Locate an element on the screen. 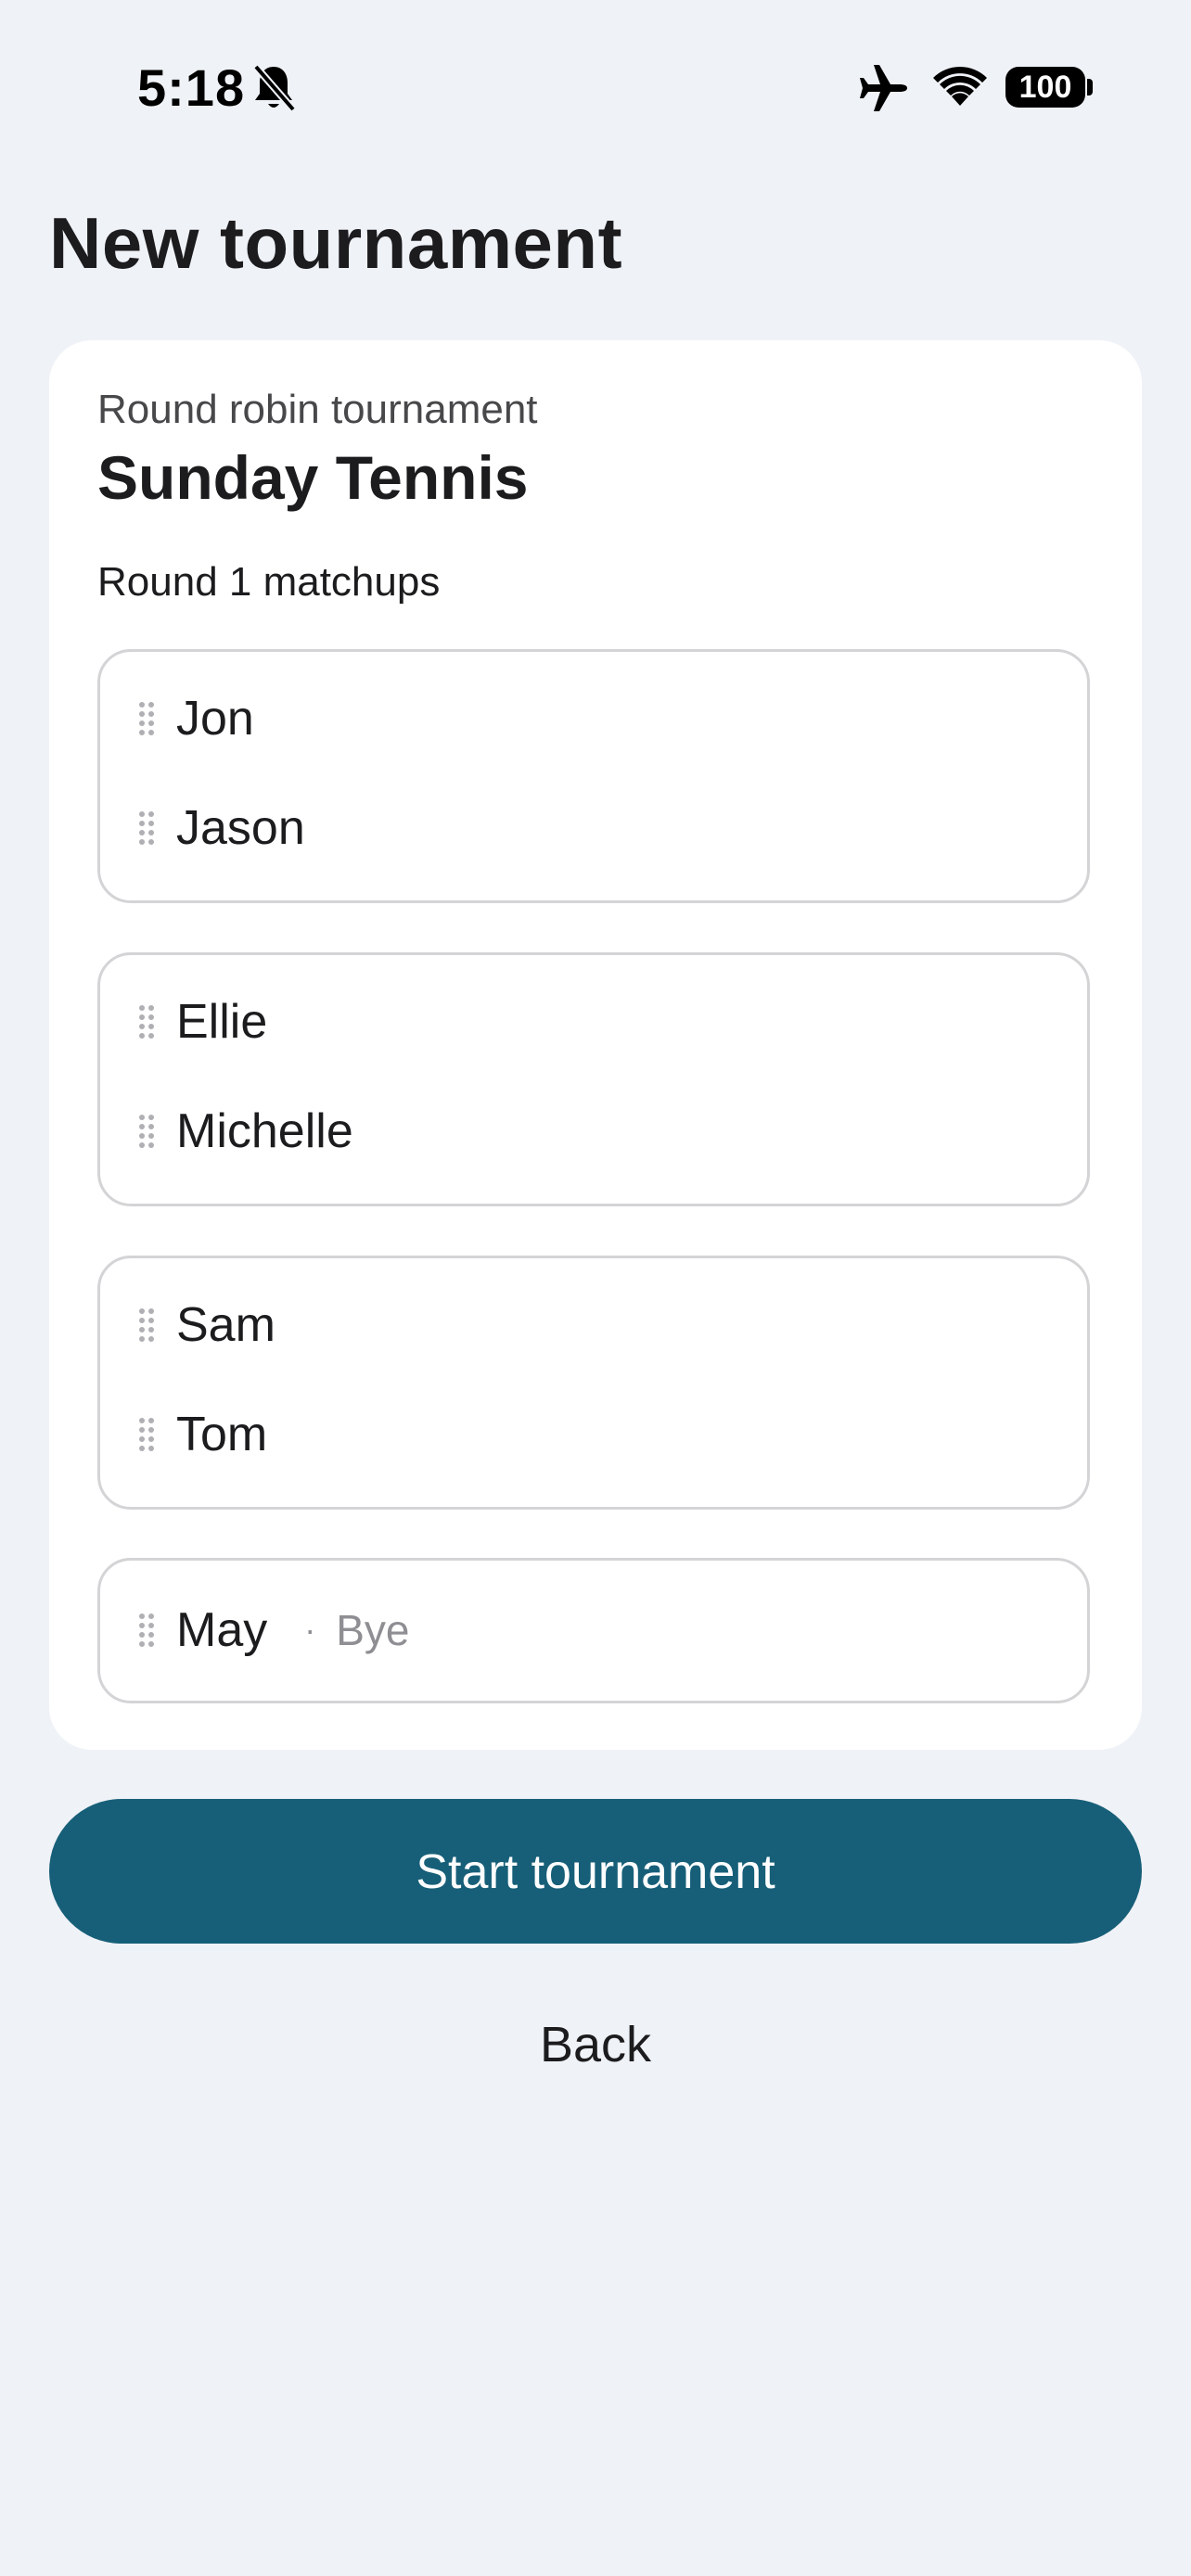 This screenshot has height=2576, width=1191. player-row: Sam is located at coordinates (206, 1325).